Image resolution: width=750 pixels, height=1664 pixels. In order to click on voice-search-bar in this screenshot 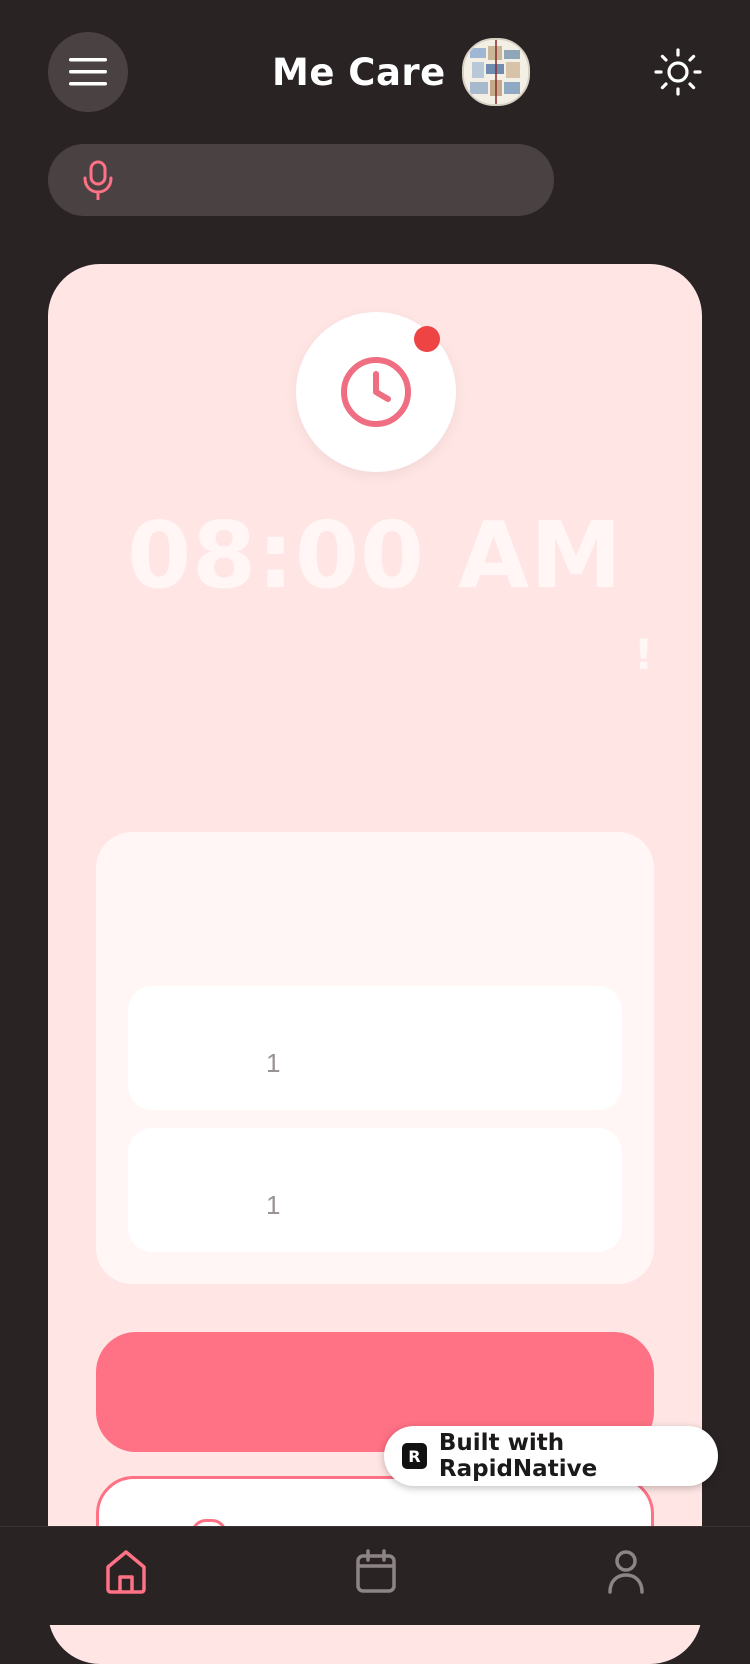, I will do `click(301, 180)`.